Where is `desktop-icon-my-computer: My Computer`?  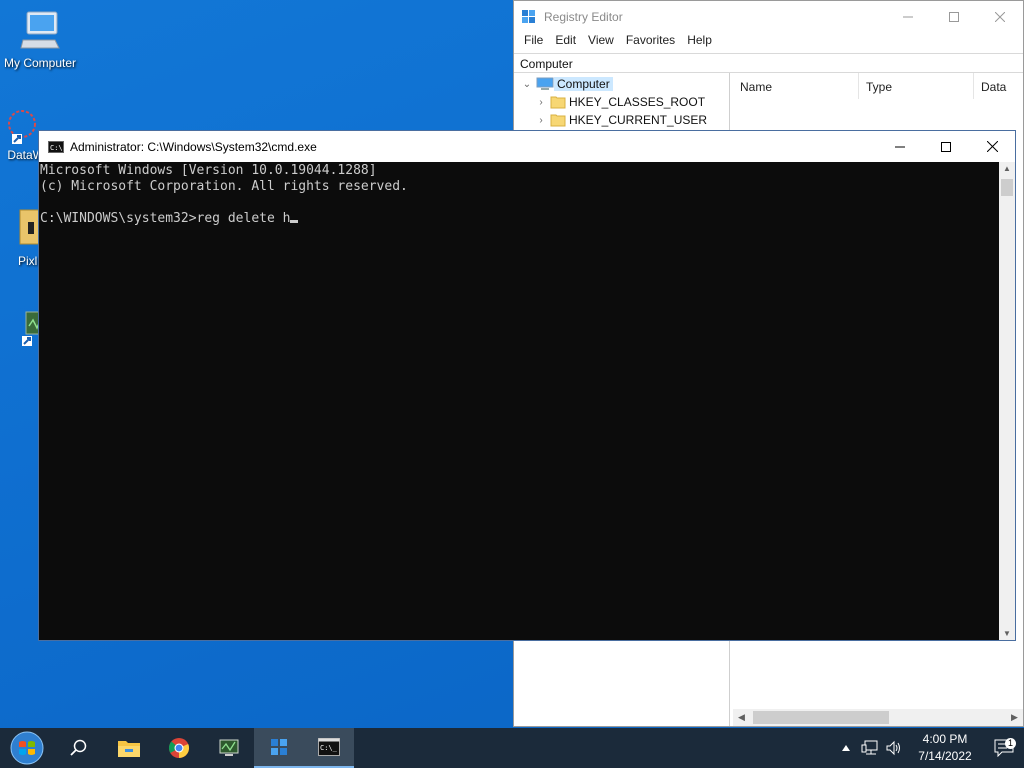 desktop-icon-my-computer: My Computer is located at coordinates (40, 40).